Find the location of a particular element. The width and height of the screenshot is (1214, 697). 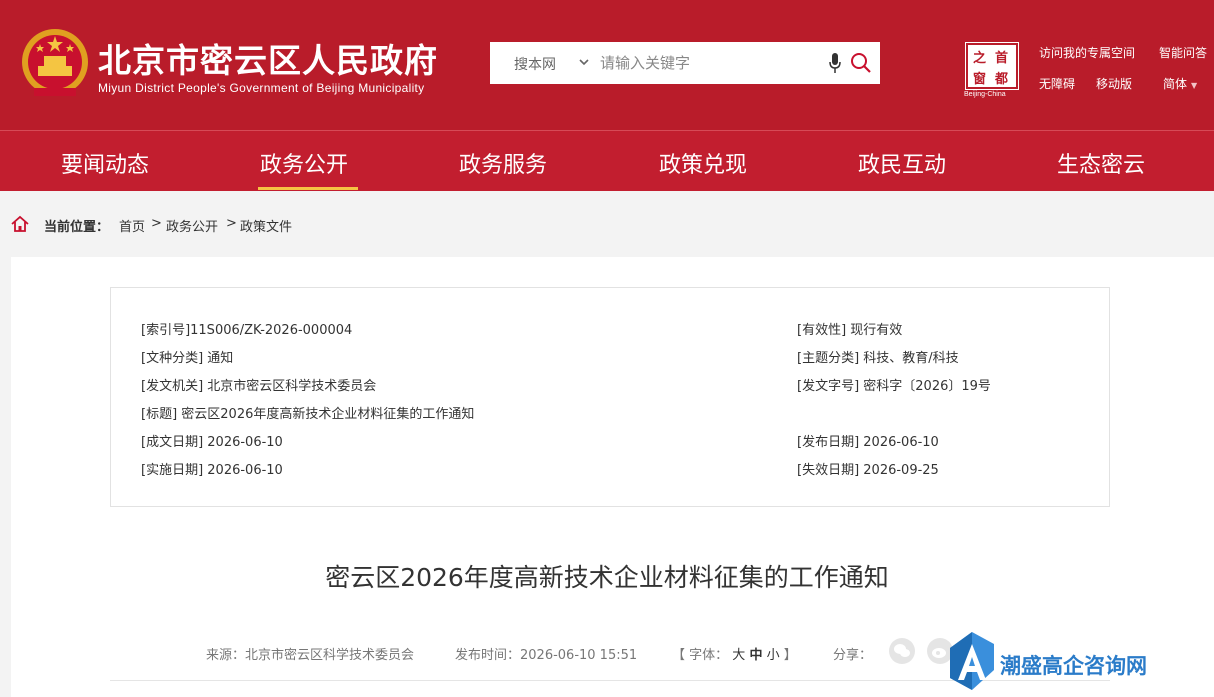

search-input is located at coordinates (710, 63).